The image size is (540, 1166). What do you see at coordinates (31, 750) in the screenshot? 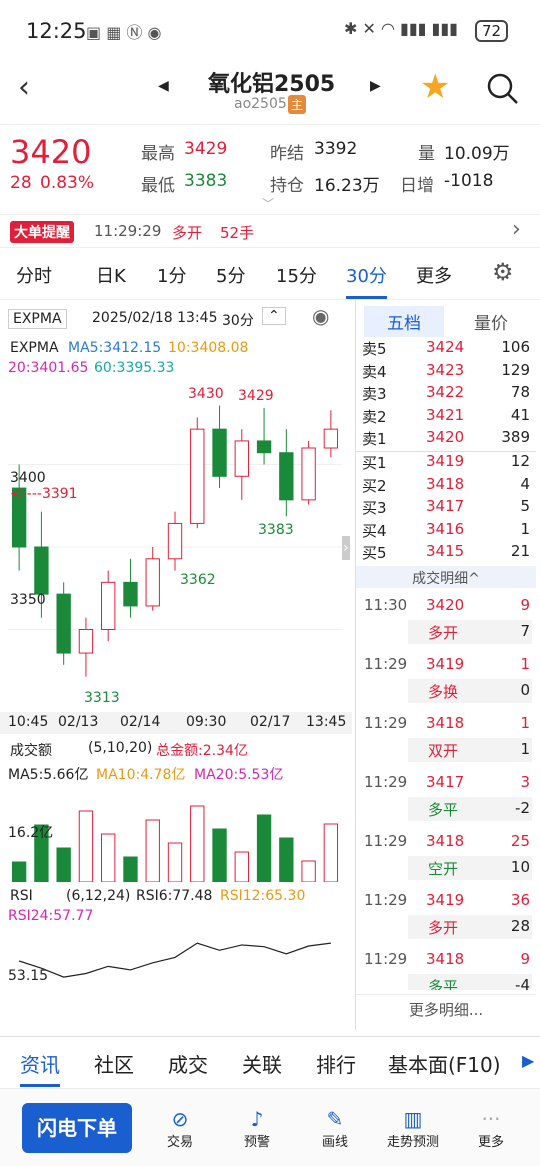
I see `volume-indicator-select: 成交额` at bounding box center [31, 750].